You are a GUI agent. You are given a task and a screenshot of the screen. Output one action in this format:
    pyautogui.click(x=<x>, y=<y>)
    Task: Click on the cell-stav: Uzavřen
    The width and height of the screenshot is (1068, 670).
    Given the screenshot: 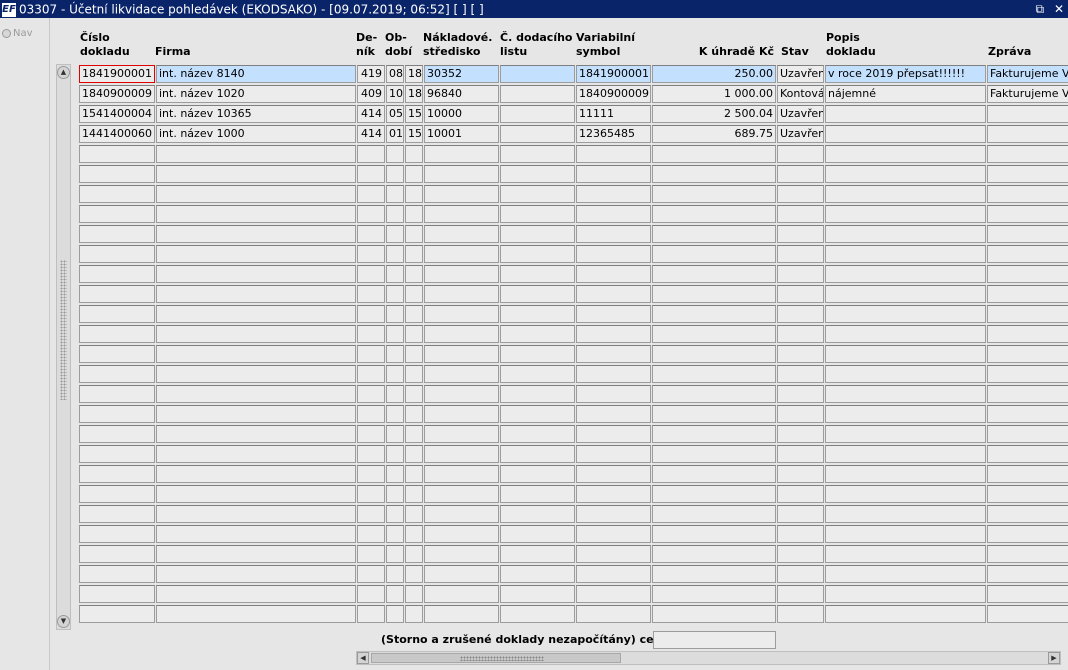 What is the action you would take?
    pyautogui.click(x=800, y=134)
    